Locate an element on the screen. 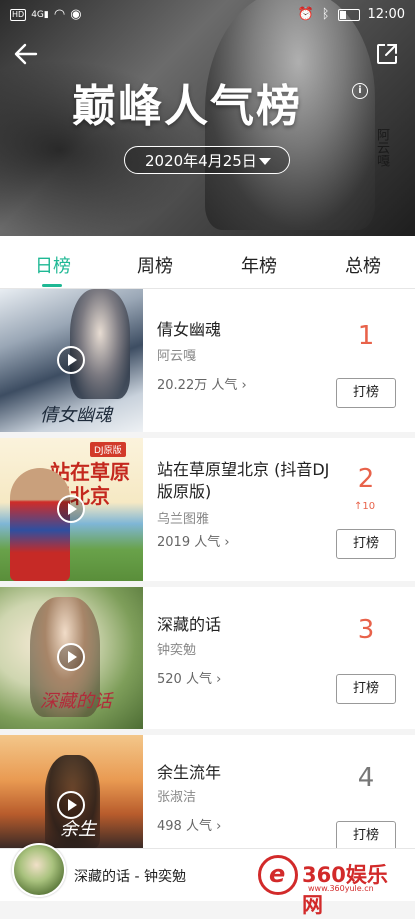  banner-seal-text: 阿云嘎 is located at coordinates (381, 147).